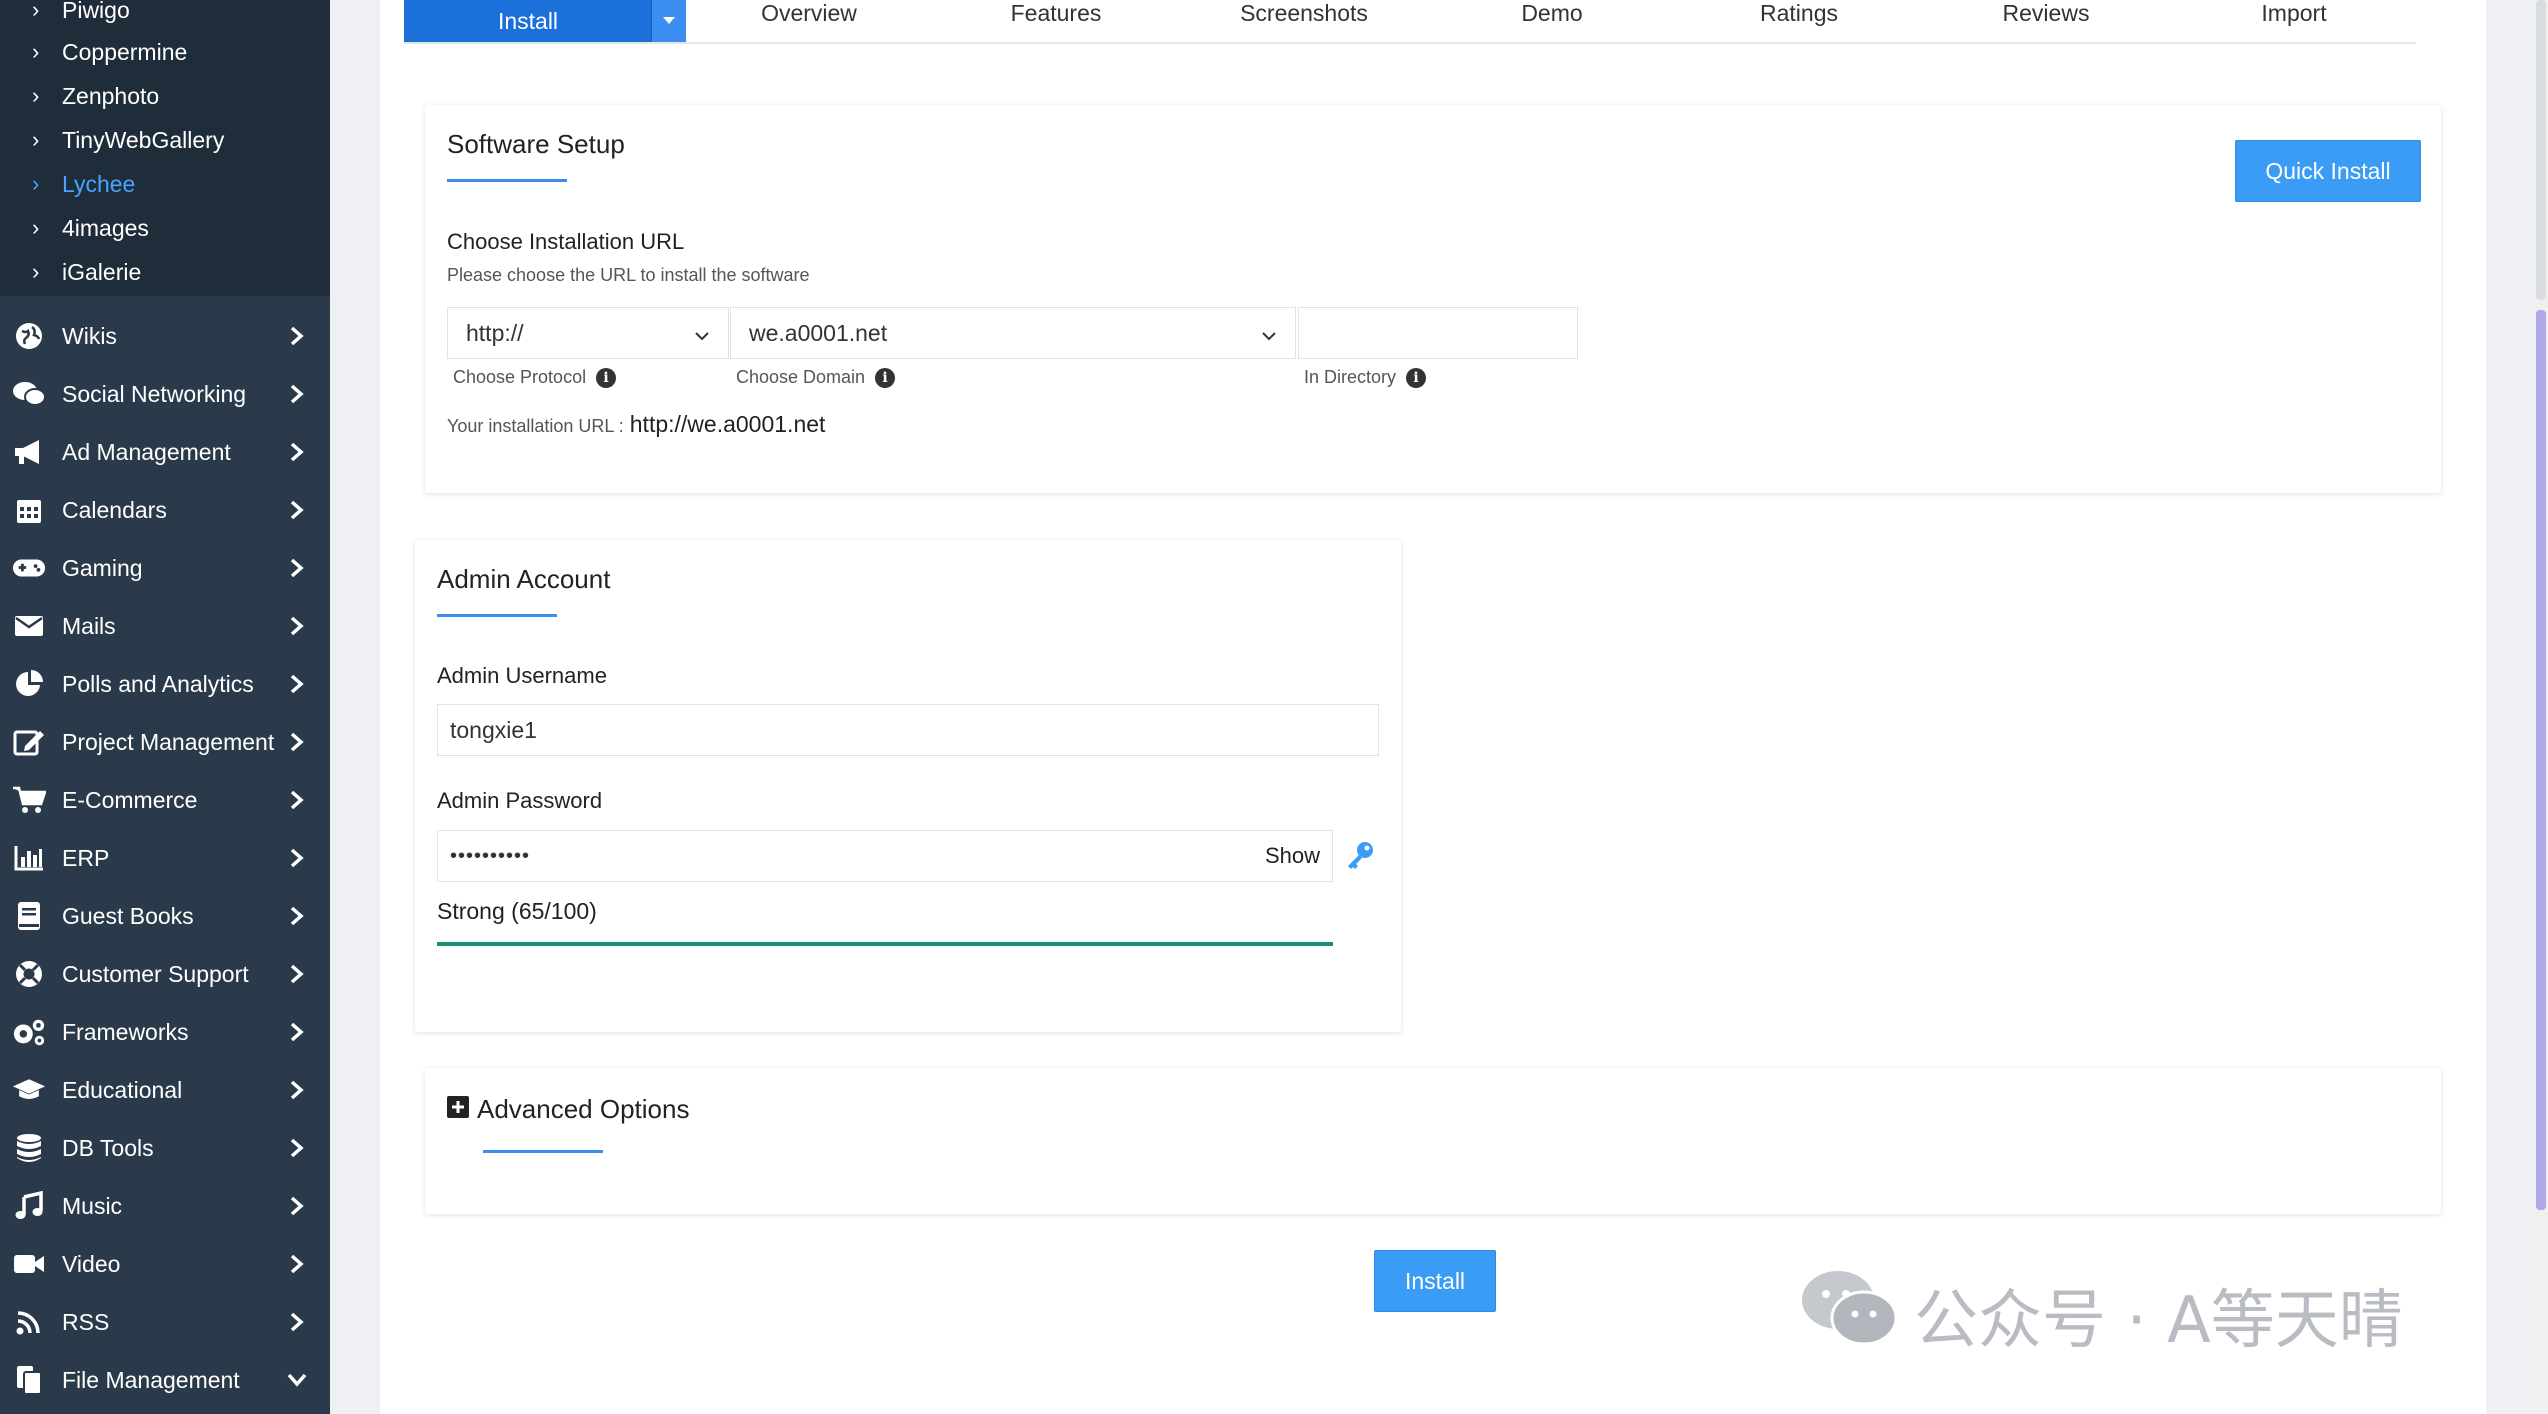 This screenshot has width=2548, height=1414. What do you see at coordinates (517, 911) in the screenshot?
I see `password-strength-text: Strong (65/100)` at bounding box center [517, 911].